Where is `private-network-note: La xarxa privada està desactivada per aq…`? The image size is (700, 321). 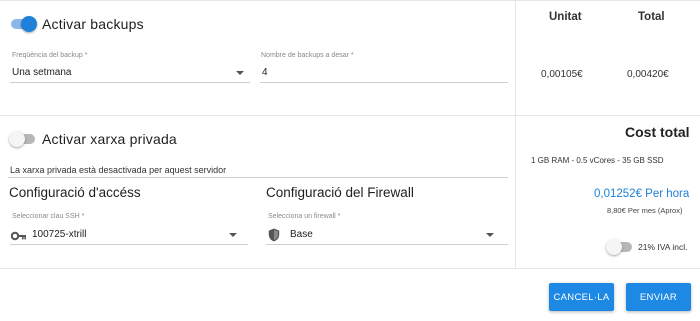 private-network-note: La xarxa privada està desactivada per aq… is located at coordinates (118, 170).